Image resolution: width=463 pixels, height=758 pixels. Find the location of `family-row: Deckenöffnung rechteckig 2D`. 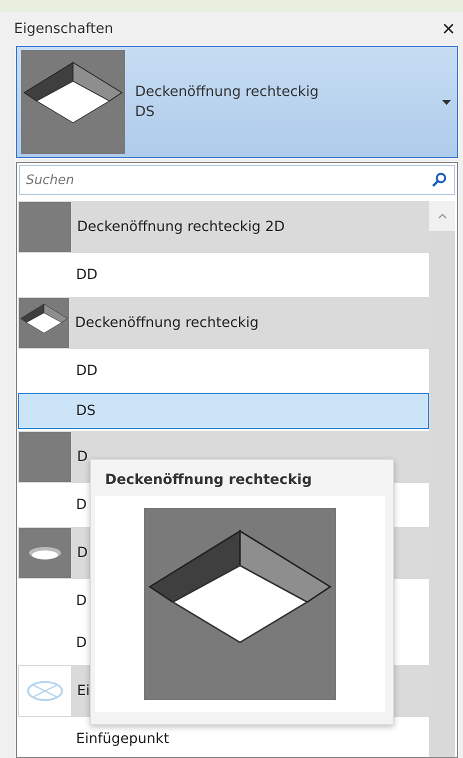

family-row: Deckenöffnung rechteckig 2D is located at coordinates (223, 227).